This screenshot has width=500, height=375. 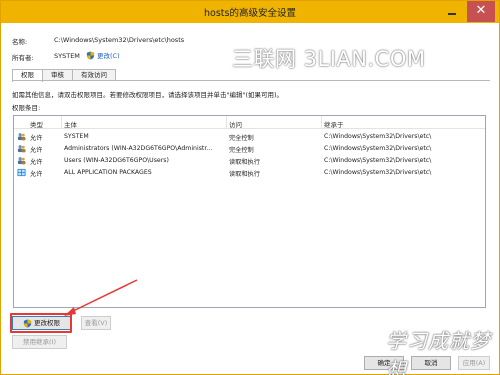 I want to click on row-principal: SYSTEM, so click(x=76, y=136).